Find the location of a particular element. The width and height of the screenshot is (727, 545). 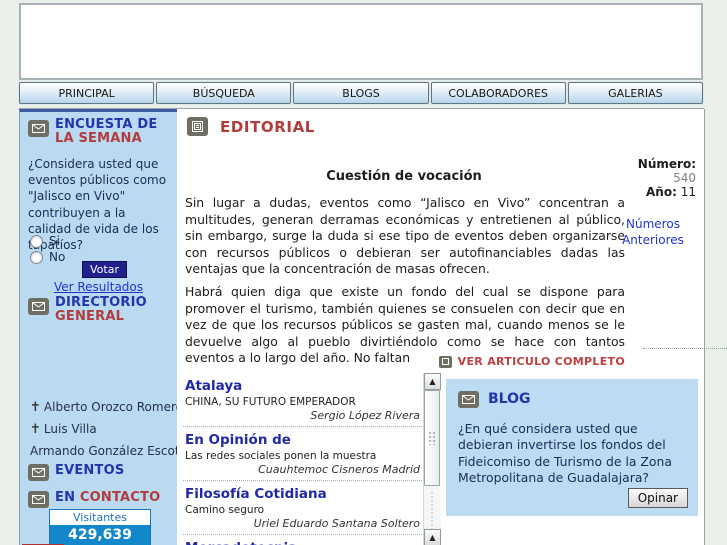

visitors-counter: Visitantes 429,639 is located at coordinates (100, 527).